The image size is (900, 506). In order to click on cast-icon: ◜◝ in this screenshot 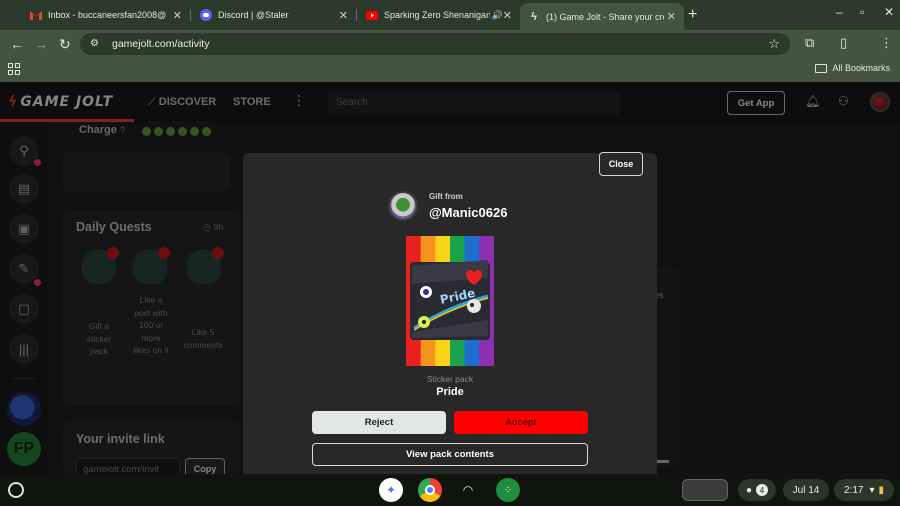, I will do `click(468, 490)`.